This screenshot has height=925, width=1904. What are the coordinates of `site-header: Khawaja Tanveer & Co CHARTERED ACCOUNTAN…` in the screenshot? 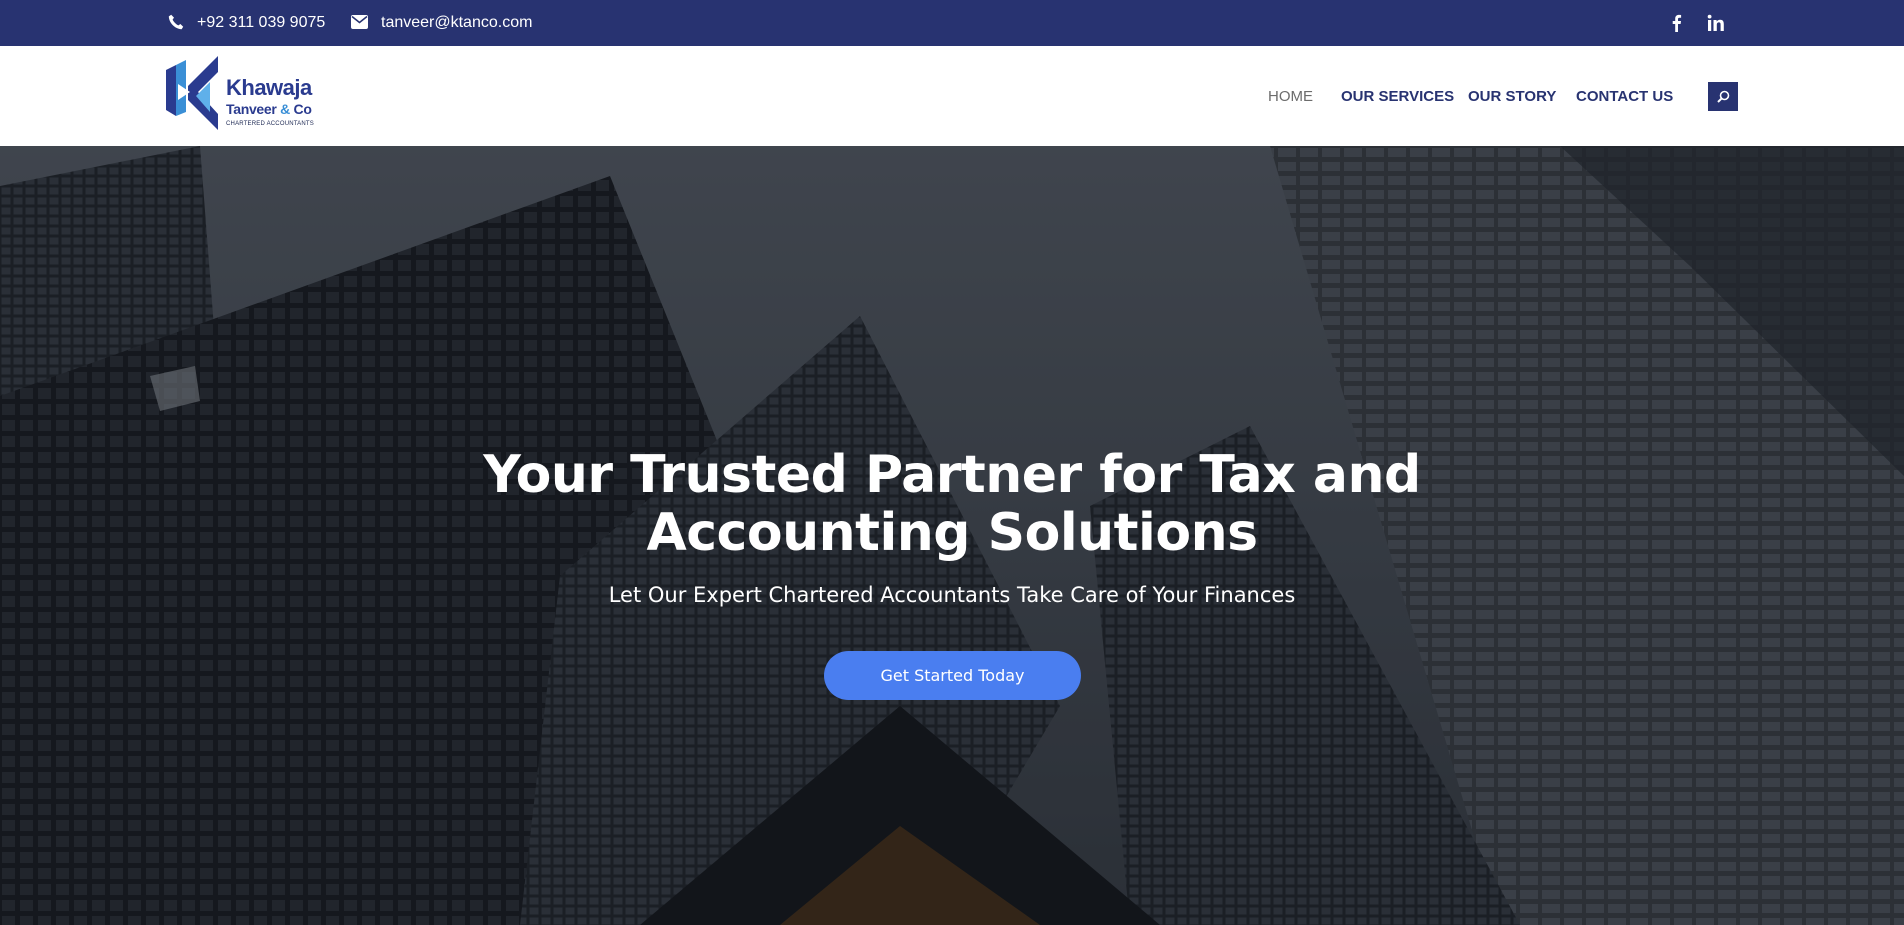 It's located at (952, 96).